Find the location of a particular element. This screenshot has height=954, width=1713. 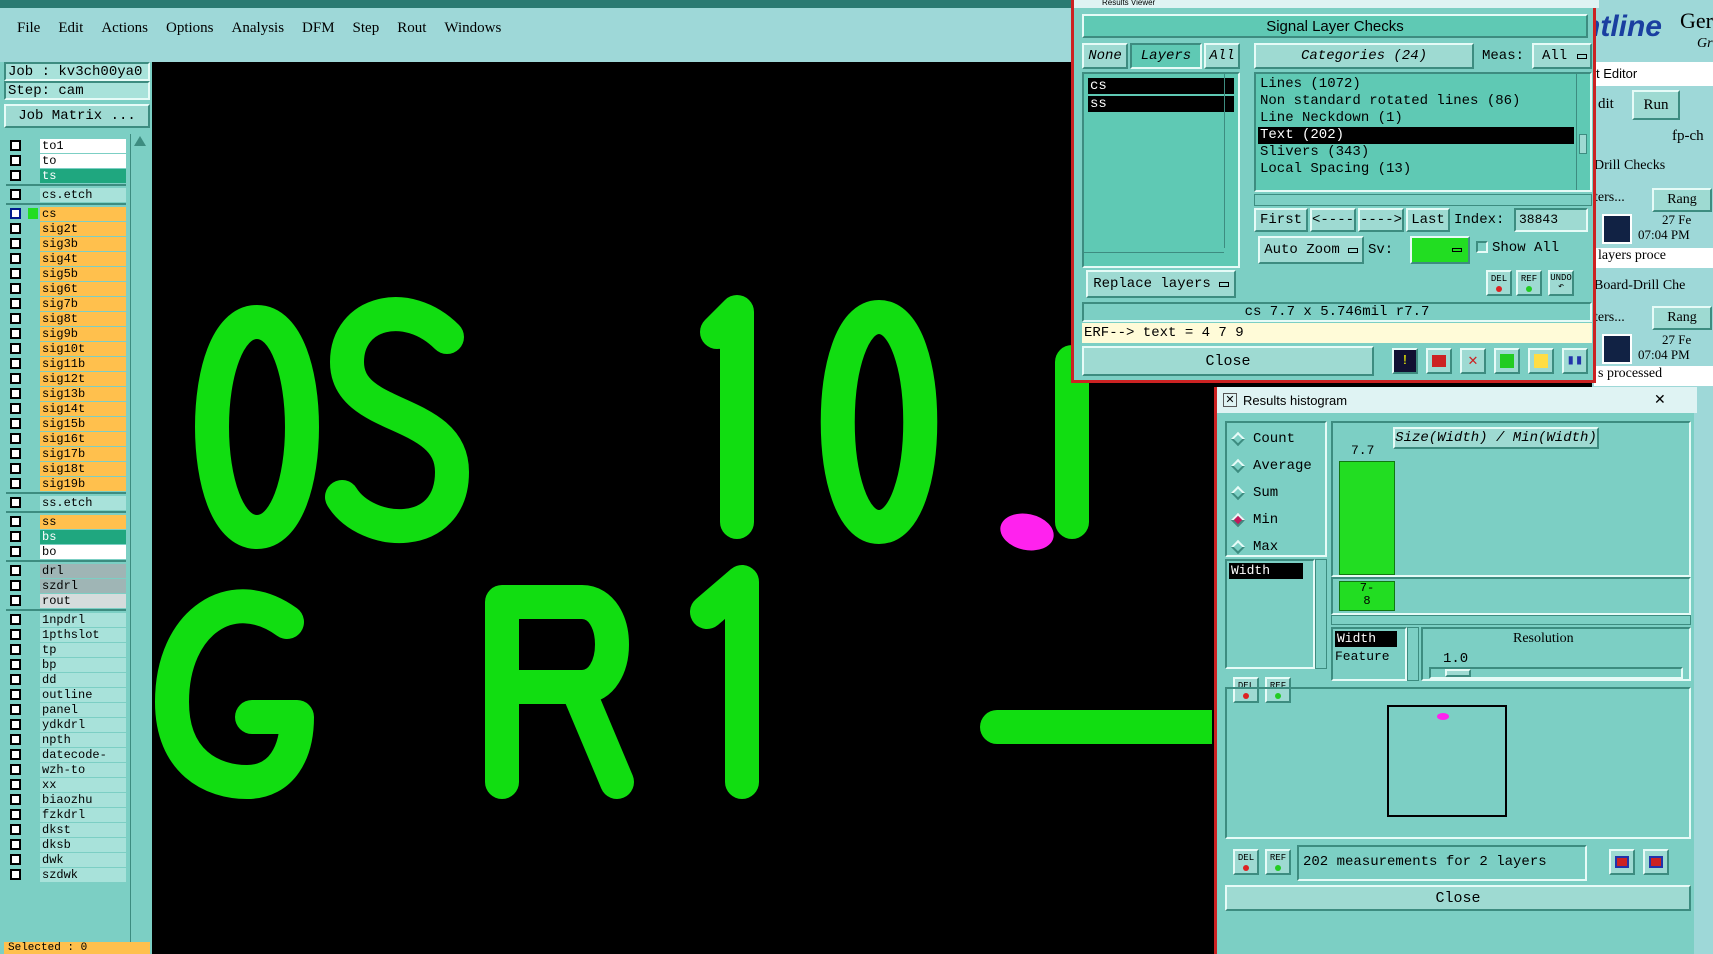

layer-row: ss is located at coordinates (66, 521).